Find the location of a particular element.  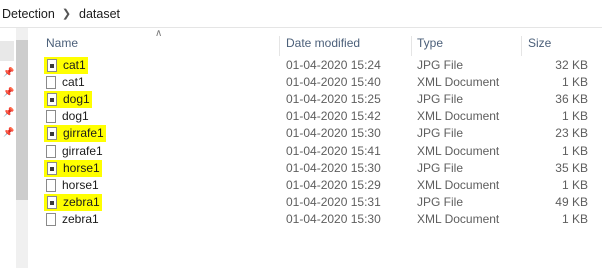

file-row: zebra1 01-04-2020 15:31 JPG File 49 KB is located at coordinates (301, 202).